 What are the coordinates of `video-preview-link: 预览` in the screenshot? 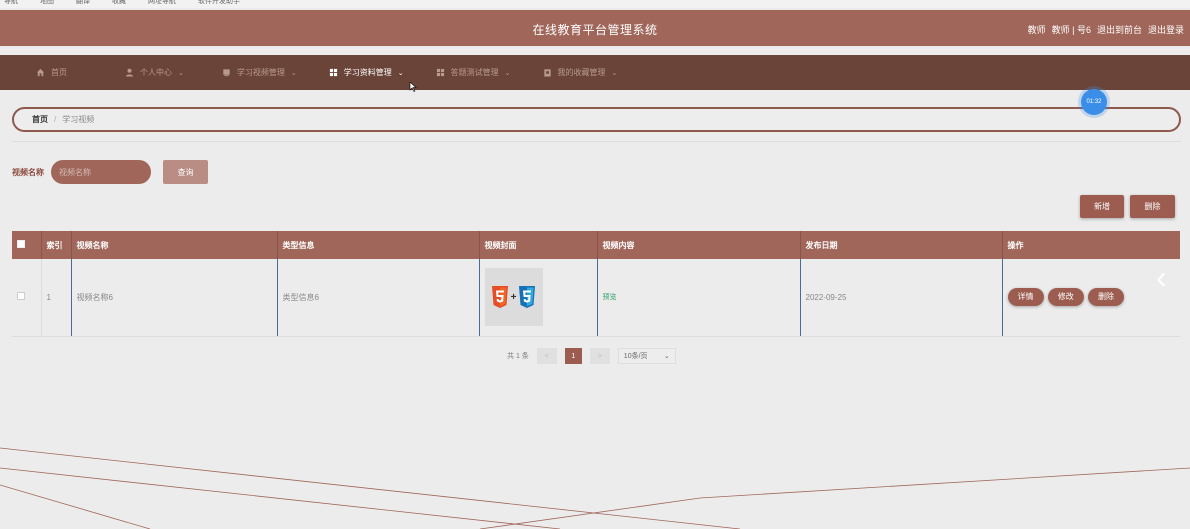 It's located at (610, 297).